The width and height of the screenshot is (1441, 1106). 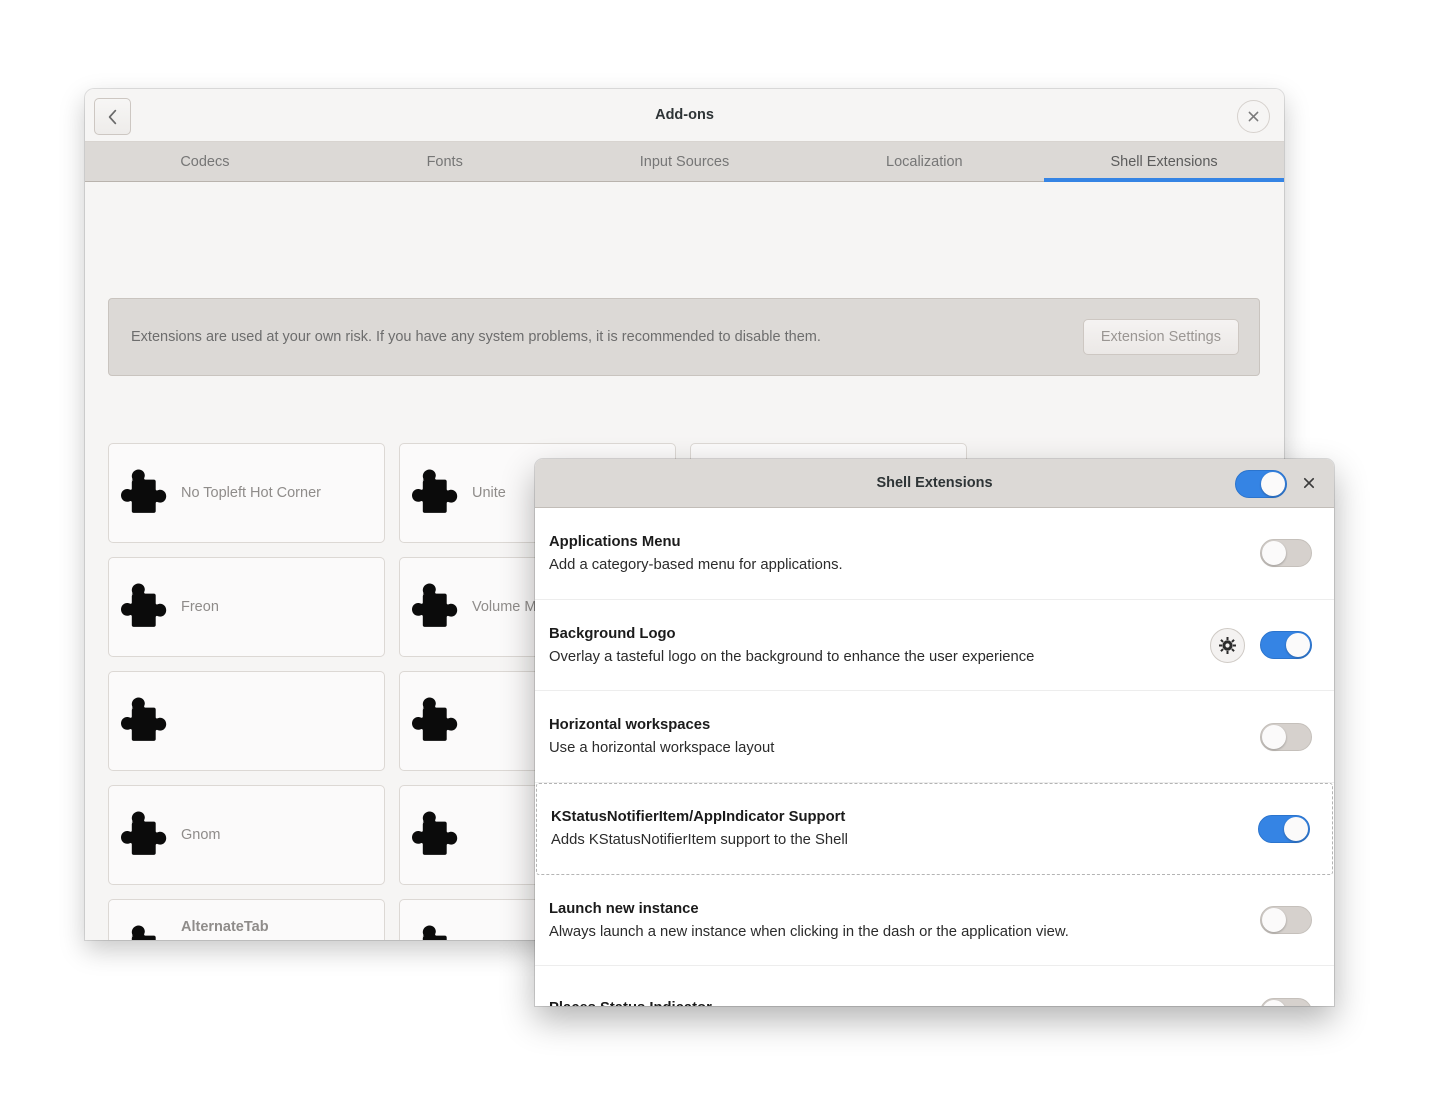 What do you see at coordinates (698, 817) in the screenshot?
I see `row-title: KStatusNotifierItem/AppIndicator Support` at bounding box center [698, 817].